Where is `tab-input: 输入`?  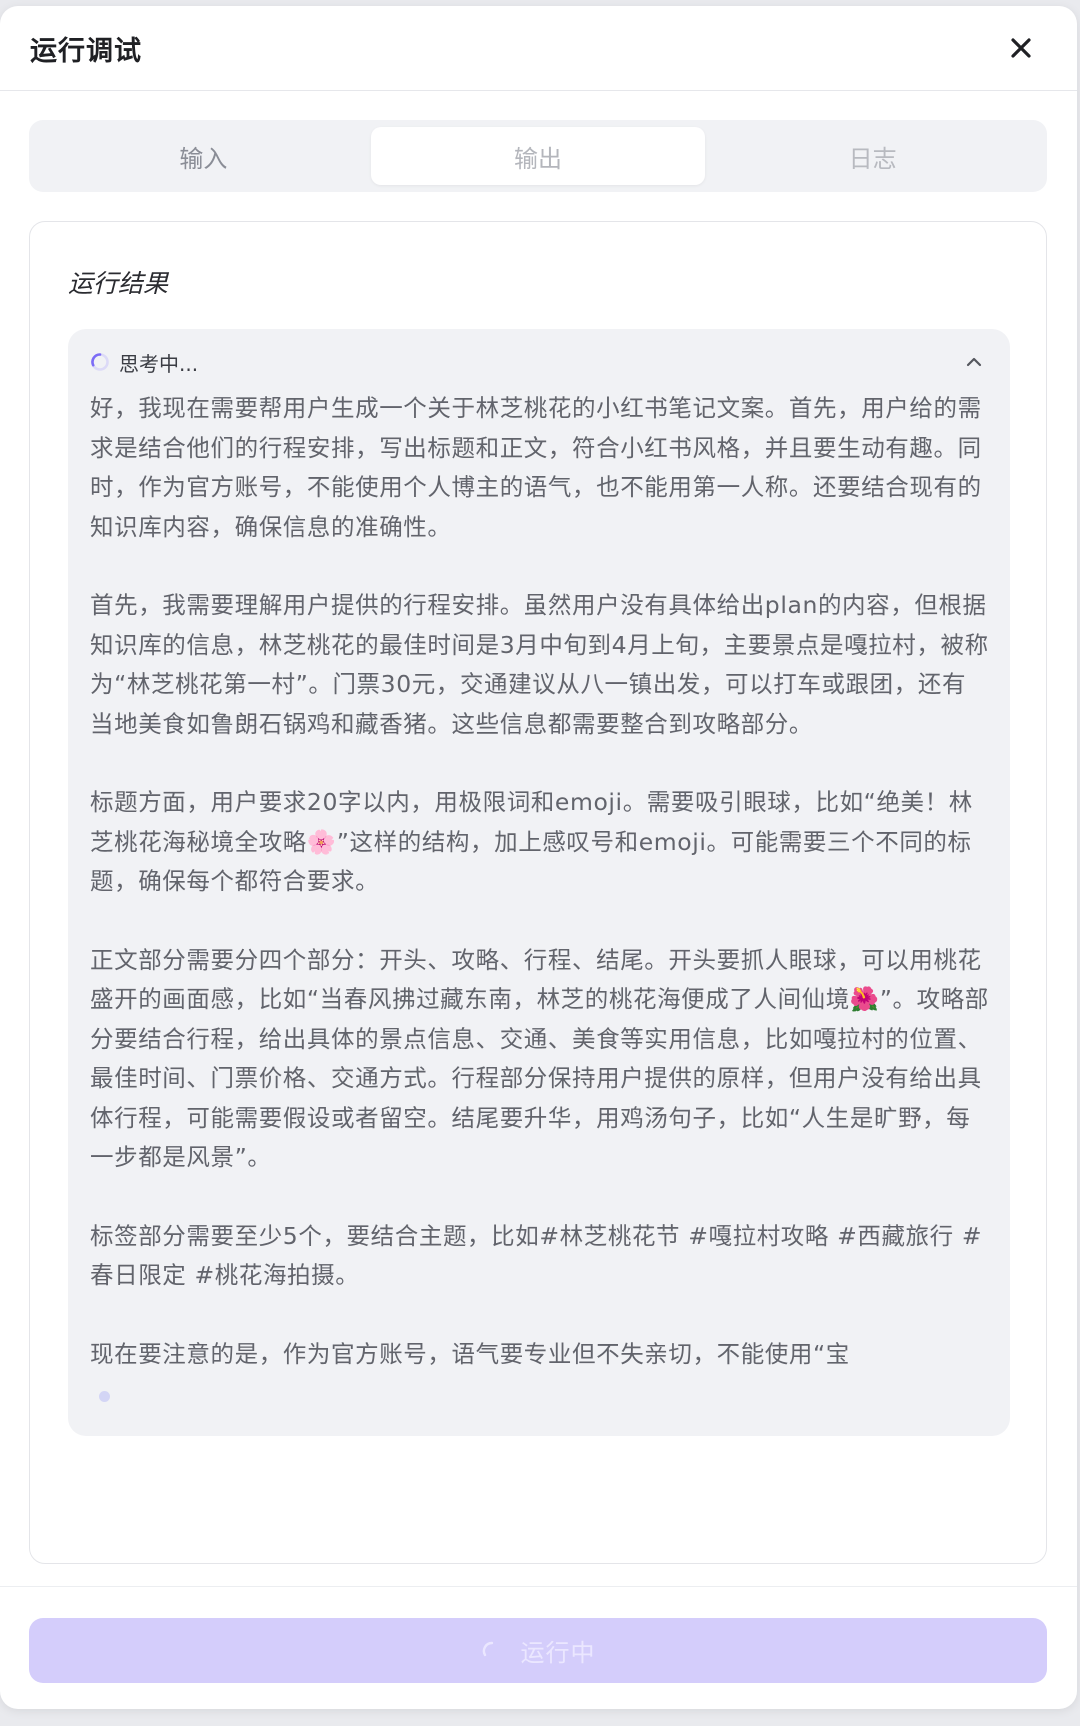
tab-input: 输入 is located at coordinates (203, 156).